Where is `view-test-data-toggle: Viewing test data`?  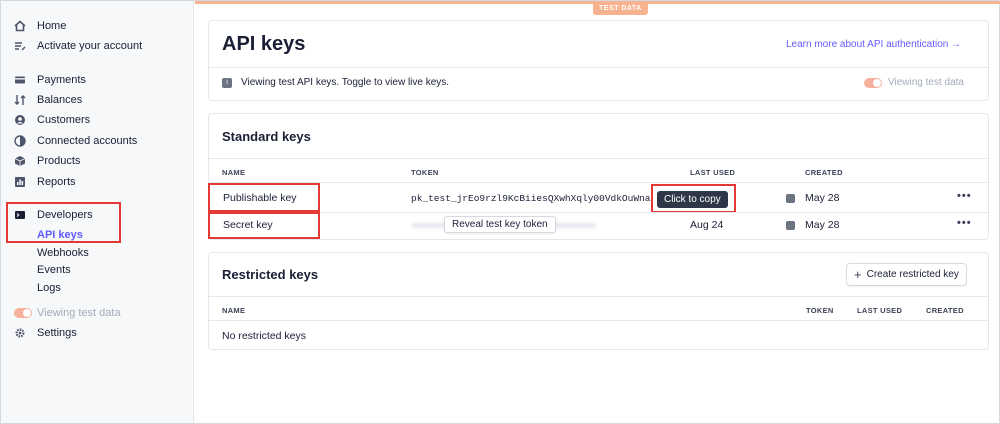 view-test-data-toggle: Viewing test data is located at coordinates (914, 82).